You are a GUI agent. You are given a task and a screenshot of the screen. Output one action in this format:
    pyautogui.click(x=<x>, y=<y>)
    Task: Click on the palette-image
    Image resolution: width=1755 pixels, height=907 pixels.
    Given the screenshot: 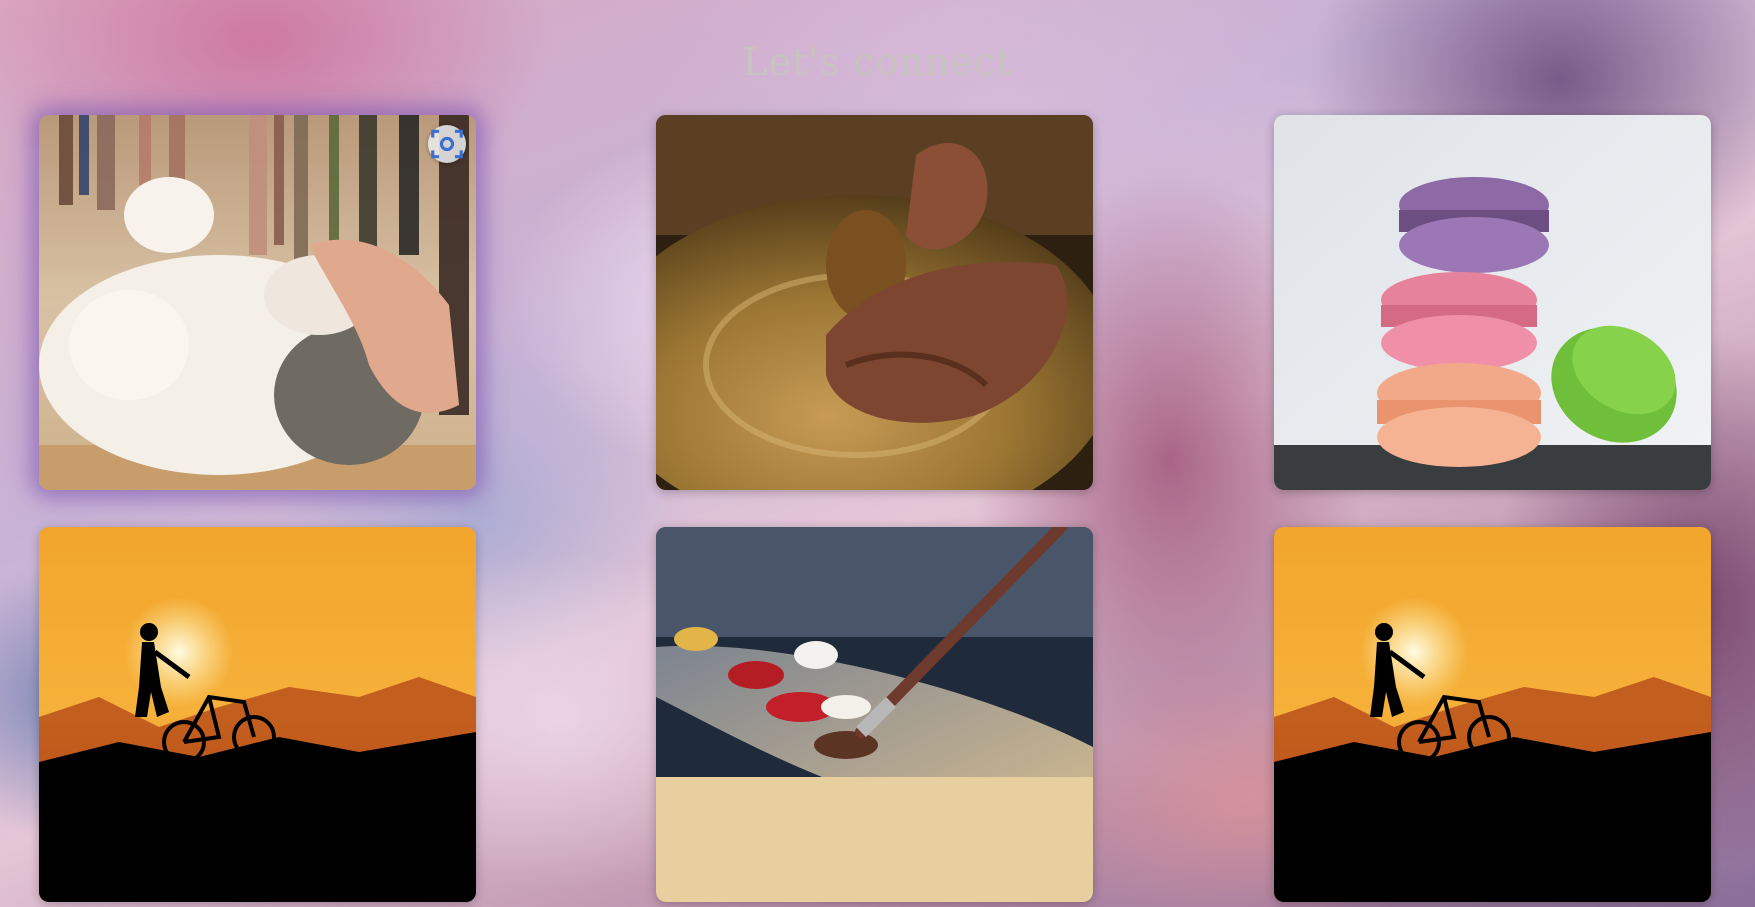 What is the action you would take?
    pyautogui.click(x=874, y=714)
    